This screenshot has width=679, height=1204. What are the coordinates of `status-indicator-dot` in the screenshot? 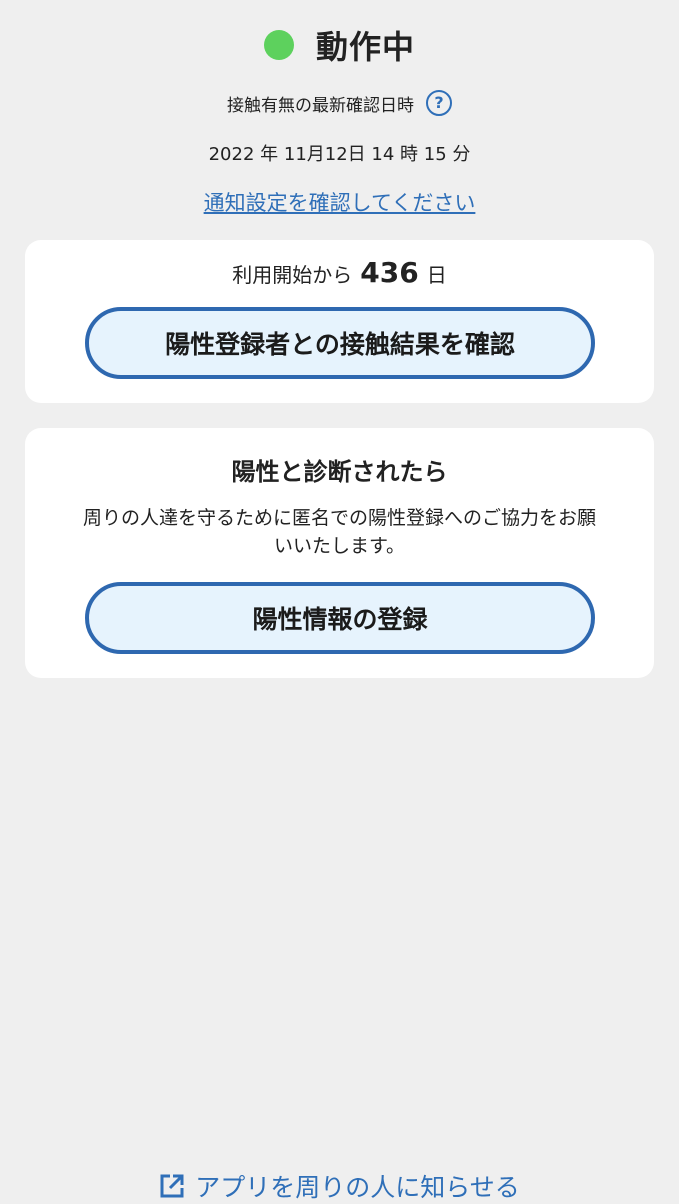 It's located at (278, 45).